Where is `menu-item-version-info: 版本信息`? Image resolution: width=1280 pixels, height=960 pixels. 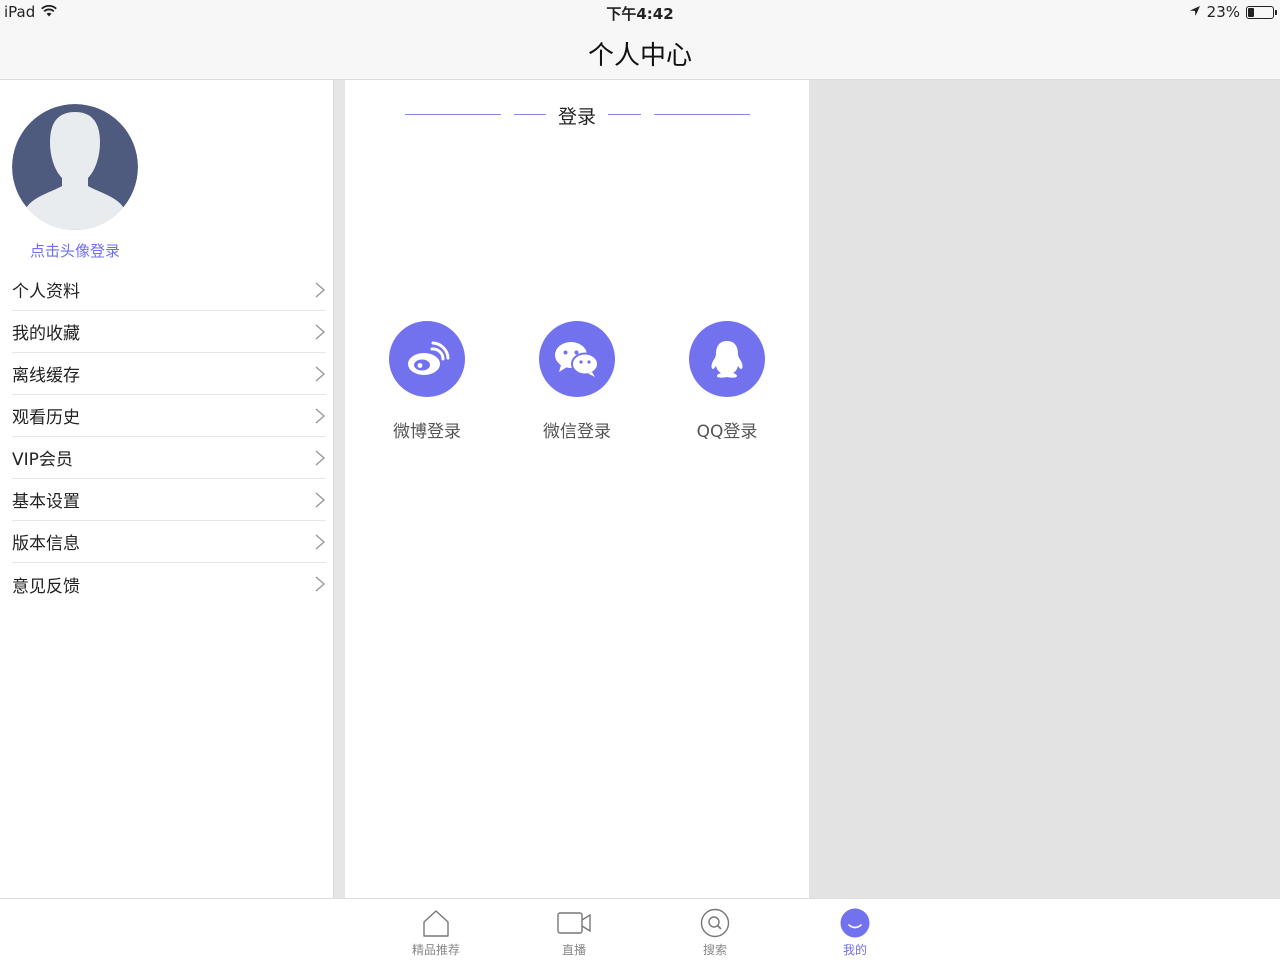 menu-item-version-info: 版本信息 is located at coordinates (169, 542).